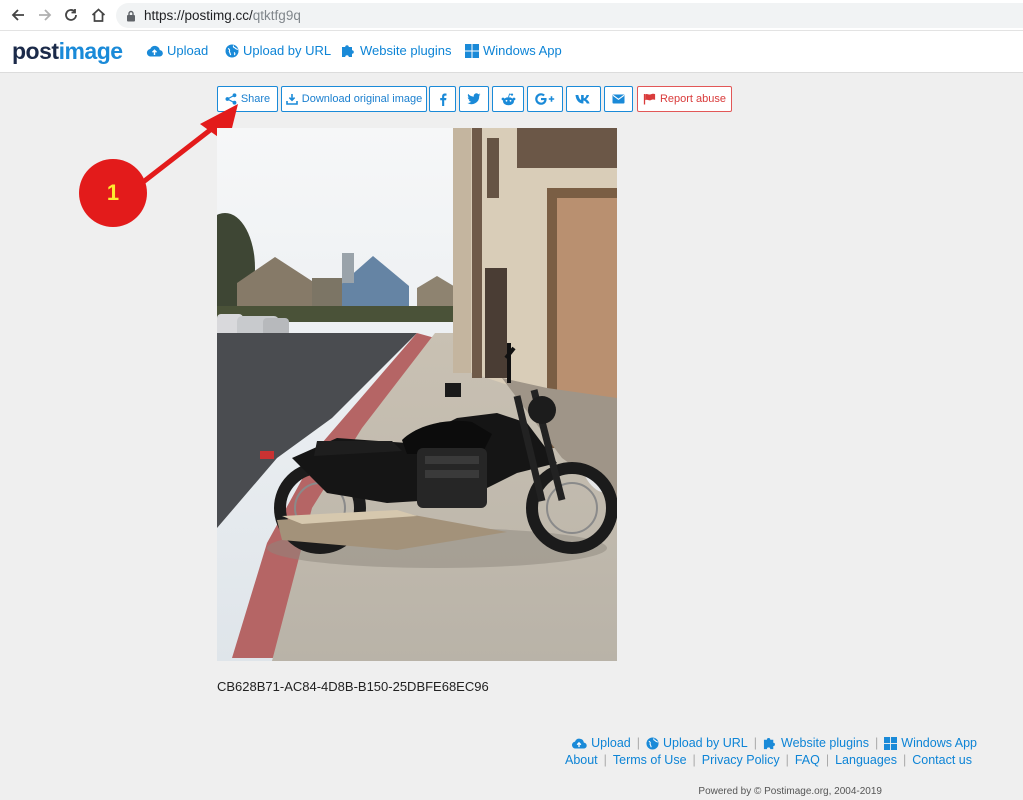  What do you see at coordinates (650, 760) in the screenshot?
I see `footer-link-terms: Terms of Use` at bounding box center [650, 760].